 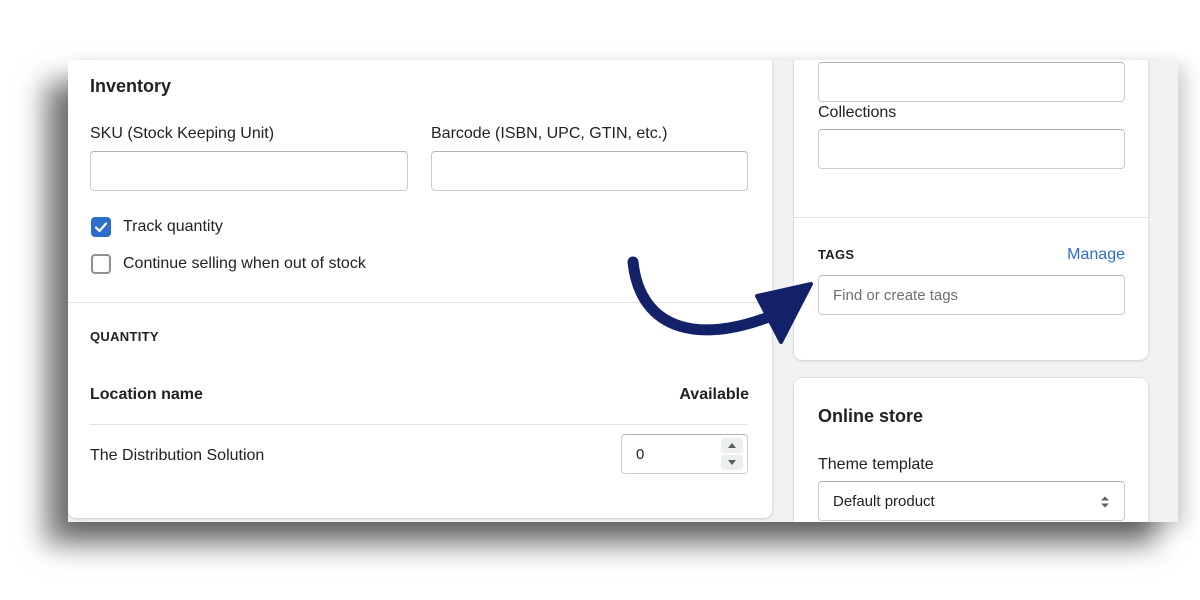 I want to click on product-type-input, so click(x=971, y=82).